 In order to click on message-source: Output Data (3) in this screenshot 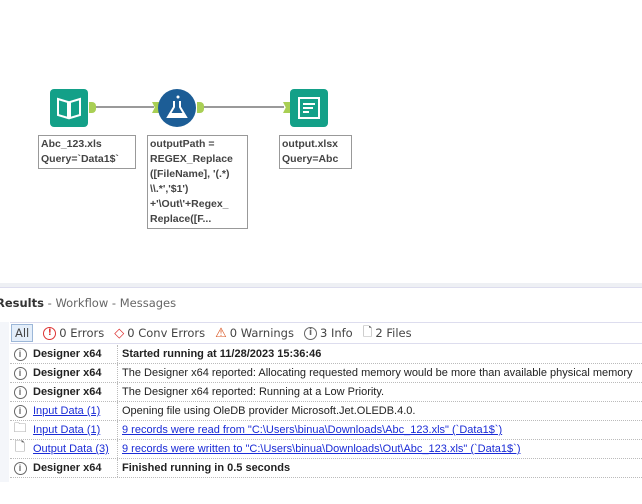, I will do `click(74, 449)`.